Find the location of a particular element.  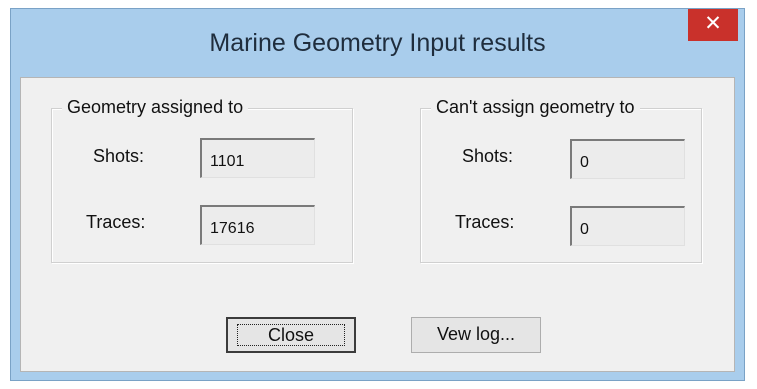

unassigned-traces-field: 0 is located at coordinates (627, 226).